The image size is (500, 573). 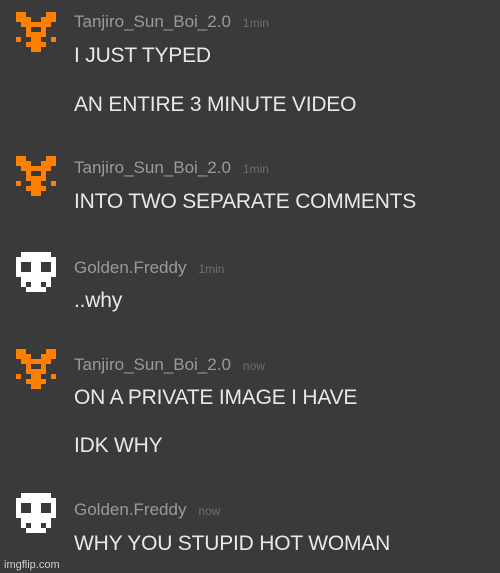 What do you see at coordinates (215, 104) in the screenshot?
I see `comment-text: AN ENTIRE 3 MINUTE VIDEO` at bounding box center [215, 104].